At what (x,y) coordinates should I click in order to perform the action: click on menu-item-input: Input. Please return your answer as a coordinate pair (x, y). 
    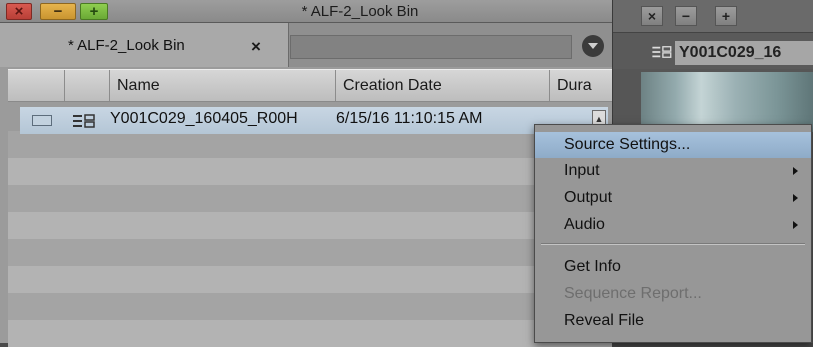
    Looking at the image, I should click on (673, 171).